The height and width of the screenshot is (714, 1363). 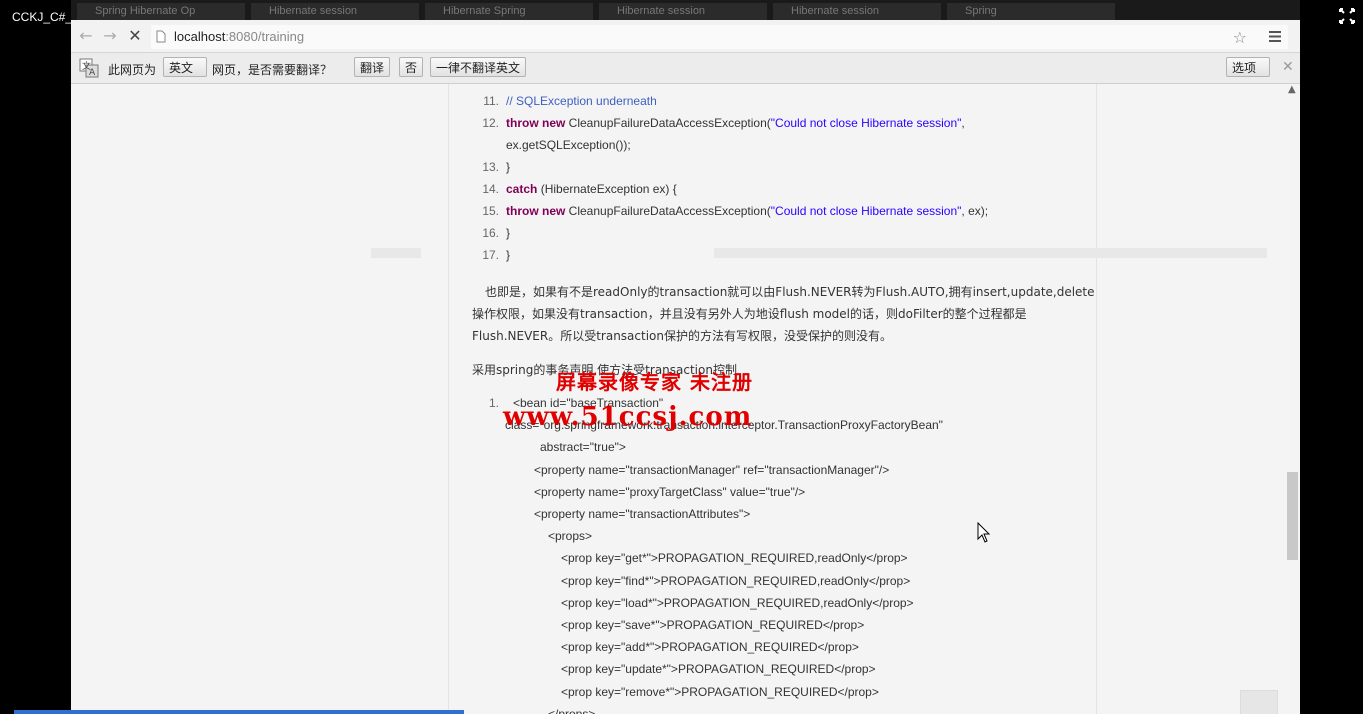 I want to click on watermark-url: www.51ccsj.com, so click(x=628, y=417).